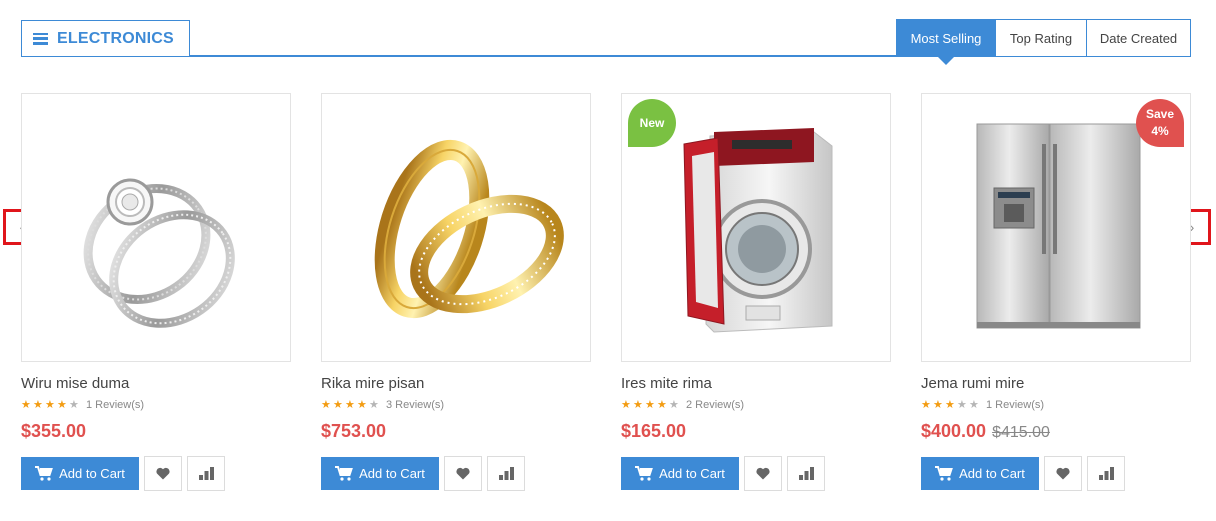 Image resolution: width=1216 pixels, height=521 pixels. Describe the element at coordinates (456, 405) in the screenshot. I see `rating: ★ ★ ★ ★ ★ 3 Review(s)` at that location.